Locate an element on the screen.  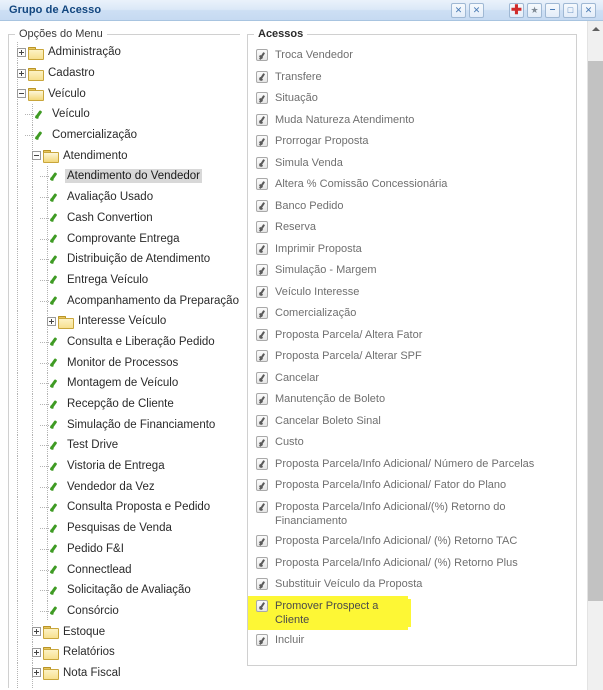
tree-node: Cash Convertion is located at coordinates (124, 218).